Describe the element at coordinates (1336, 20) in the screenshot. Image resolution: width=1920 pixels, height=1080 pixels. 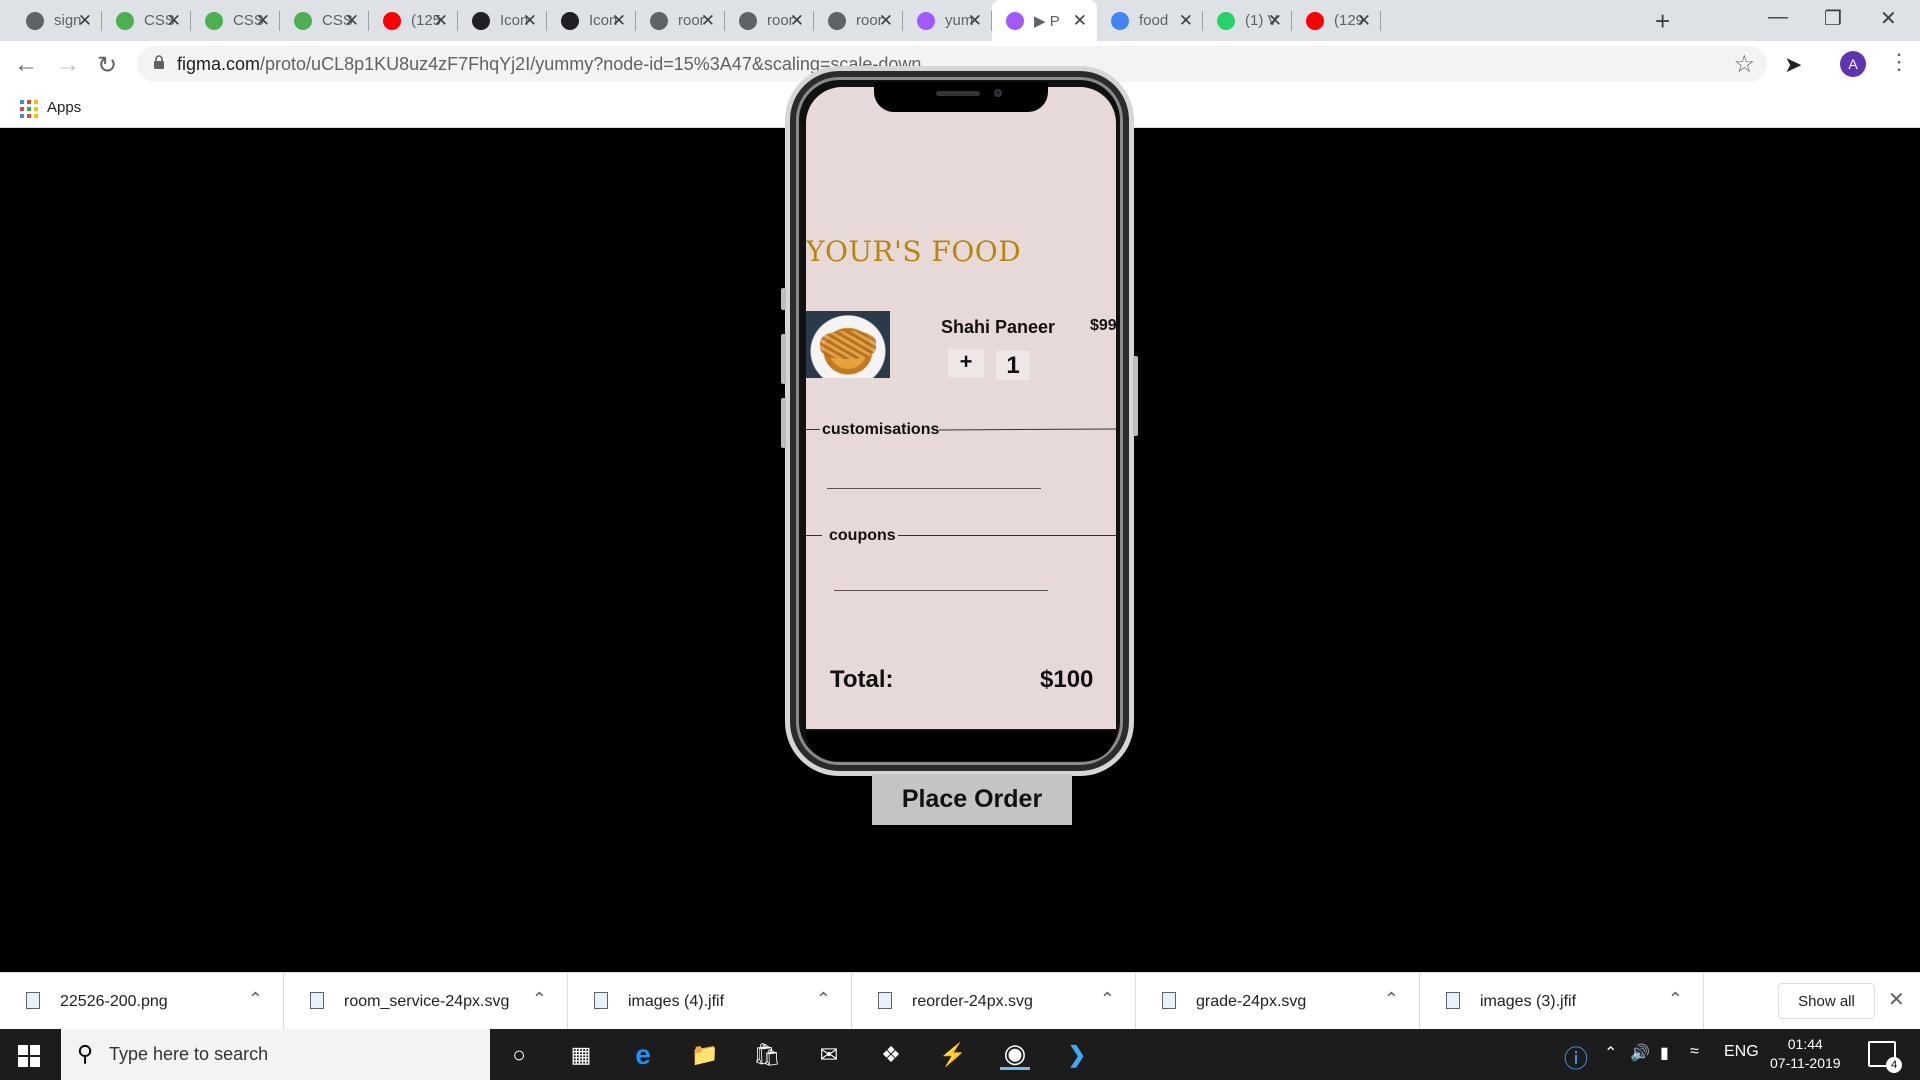
I see `browser-tab: (129 ✕` at that location.